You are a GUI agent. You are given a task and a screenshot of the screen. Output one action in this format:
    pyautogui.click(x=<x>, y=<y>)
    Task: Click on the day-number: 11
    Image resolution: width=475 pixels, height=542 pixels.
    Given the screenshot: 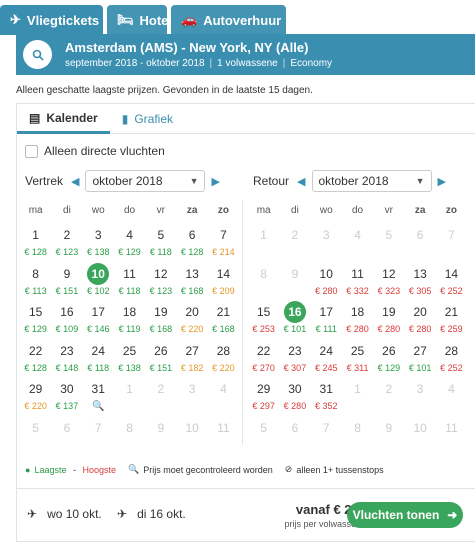 What is the action you would take?
    pyautogui.click(x=451, y=427)
    